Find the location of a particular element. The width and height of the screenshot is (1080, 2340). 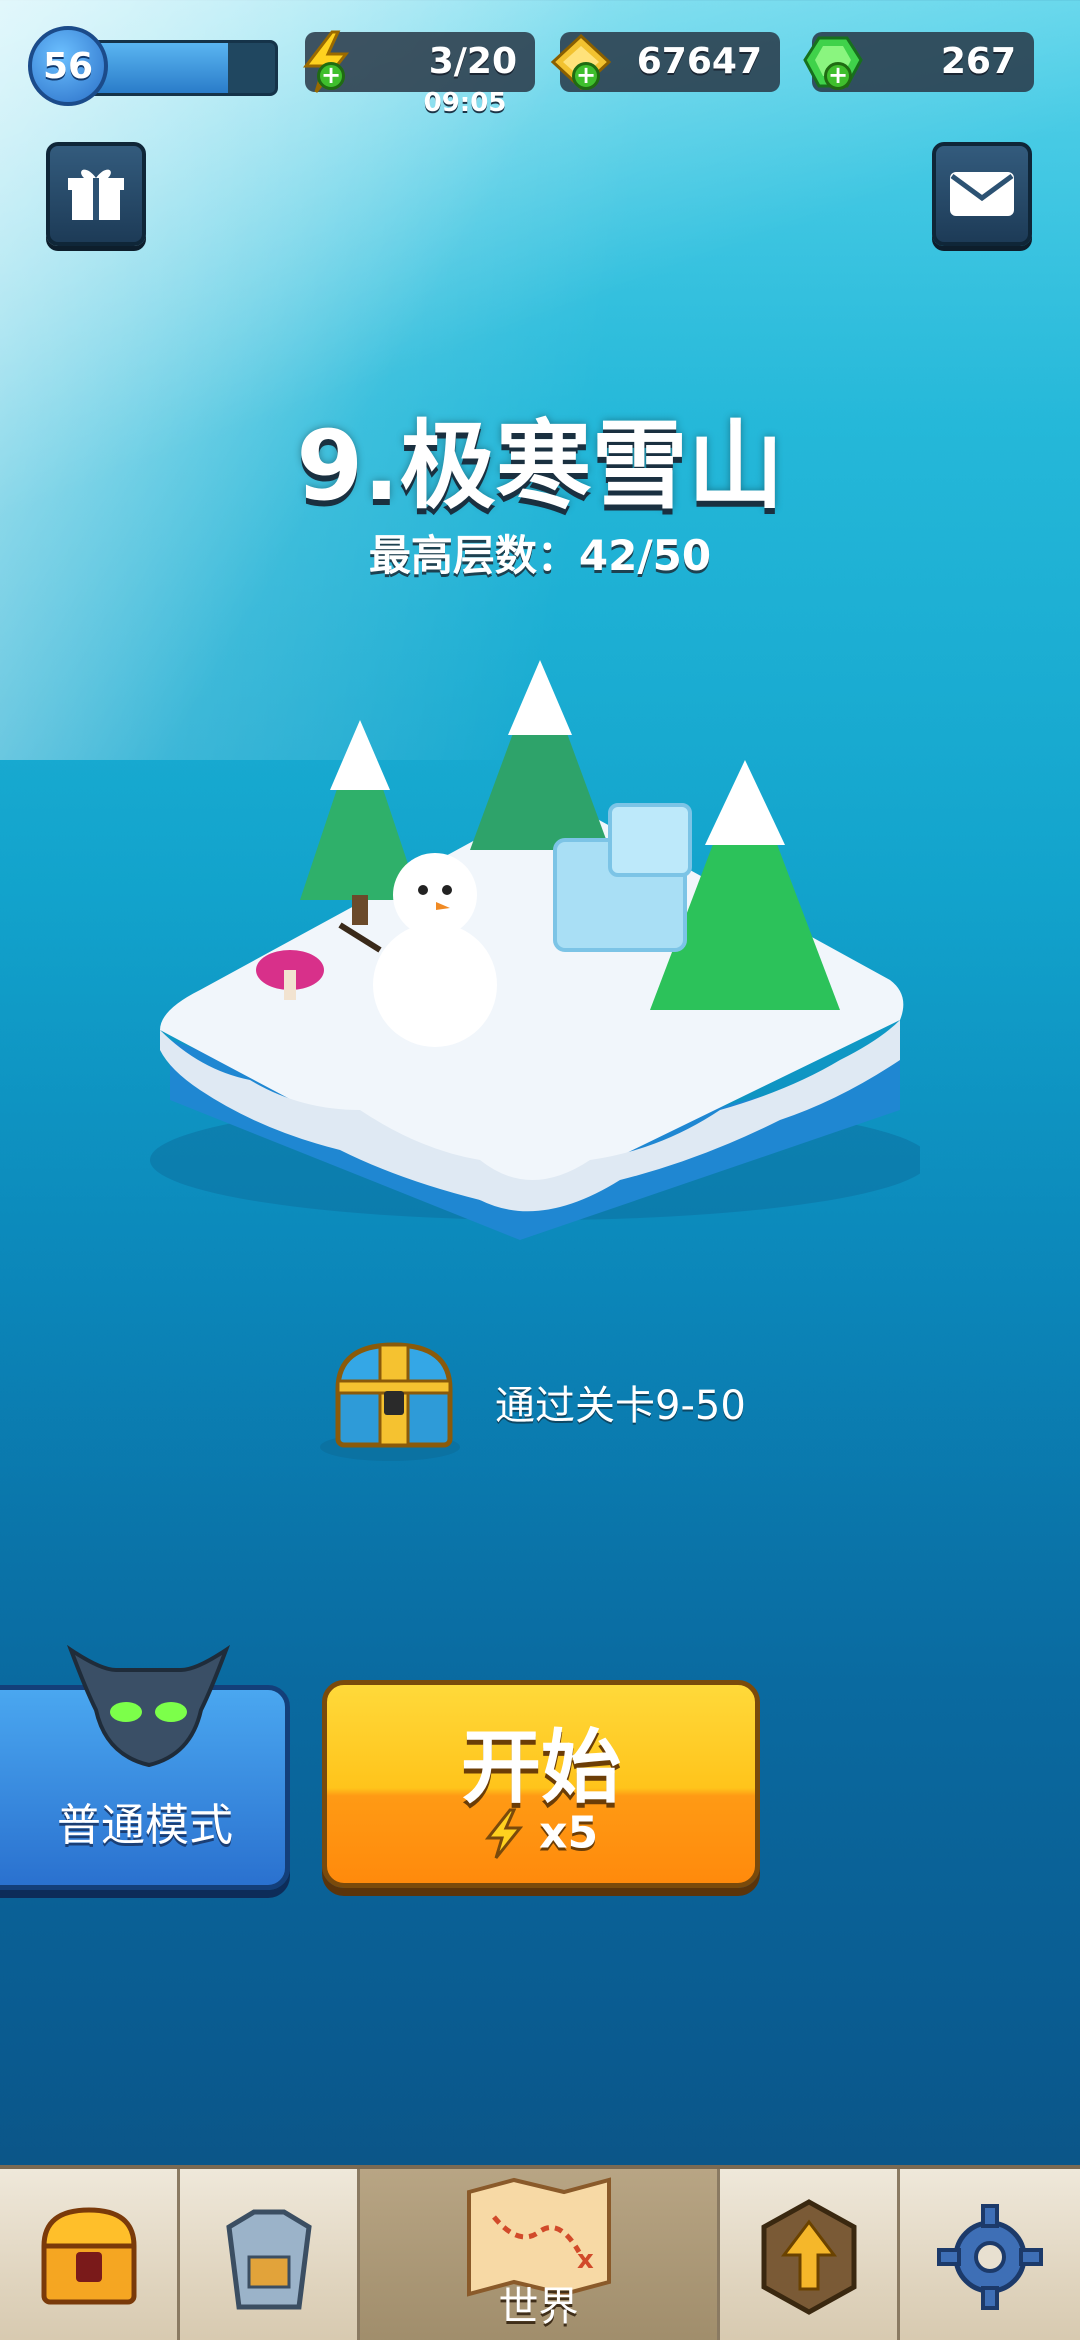

gem-icon: + is located at coordinates (833, 62).